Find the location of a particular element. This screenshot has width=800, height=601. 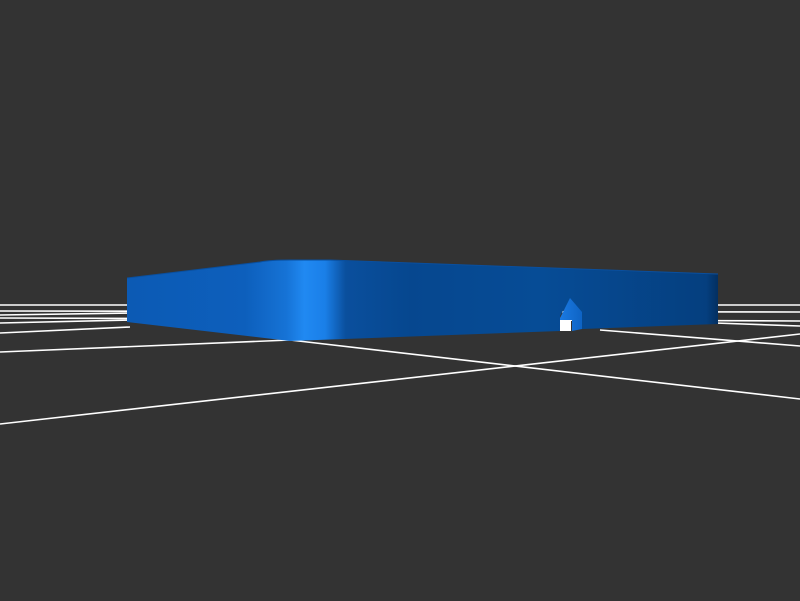

notch-opening is located at coordinates (565, 325).